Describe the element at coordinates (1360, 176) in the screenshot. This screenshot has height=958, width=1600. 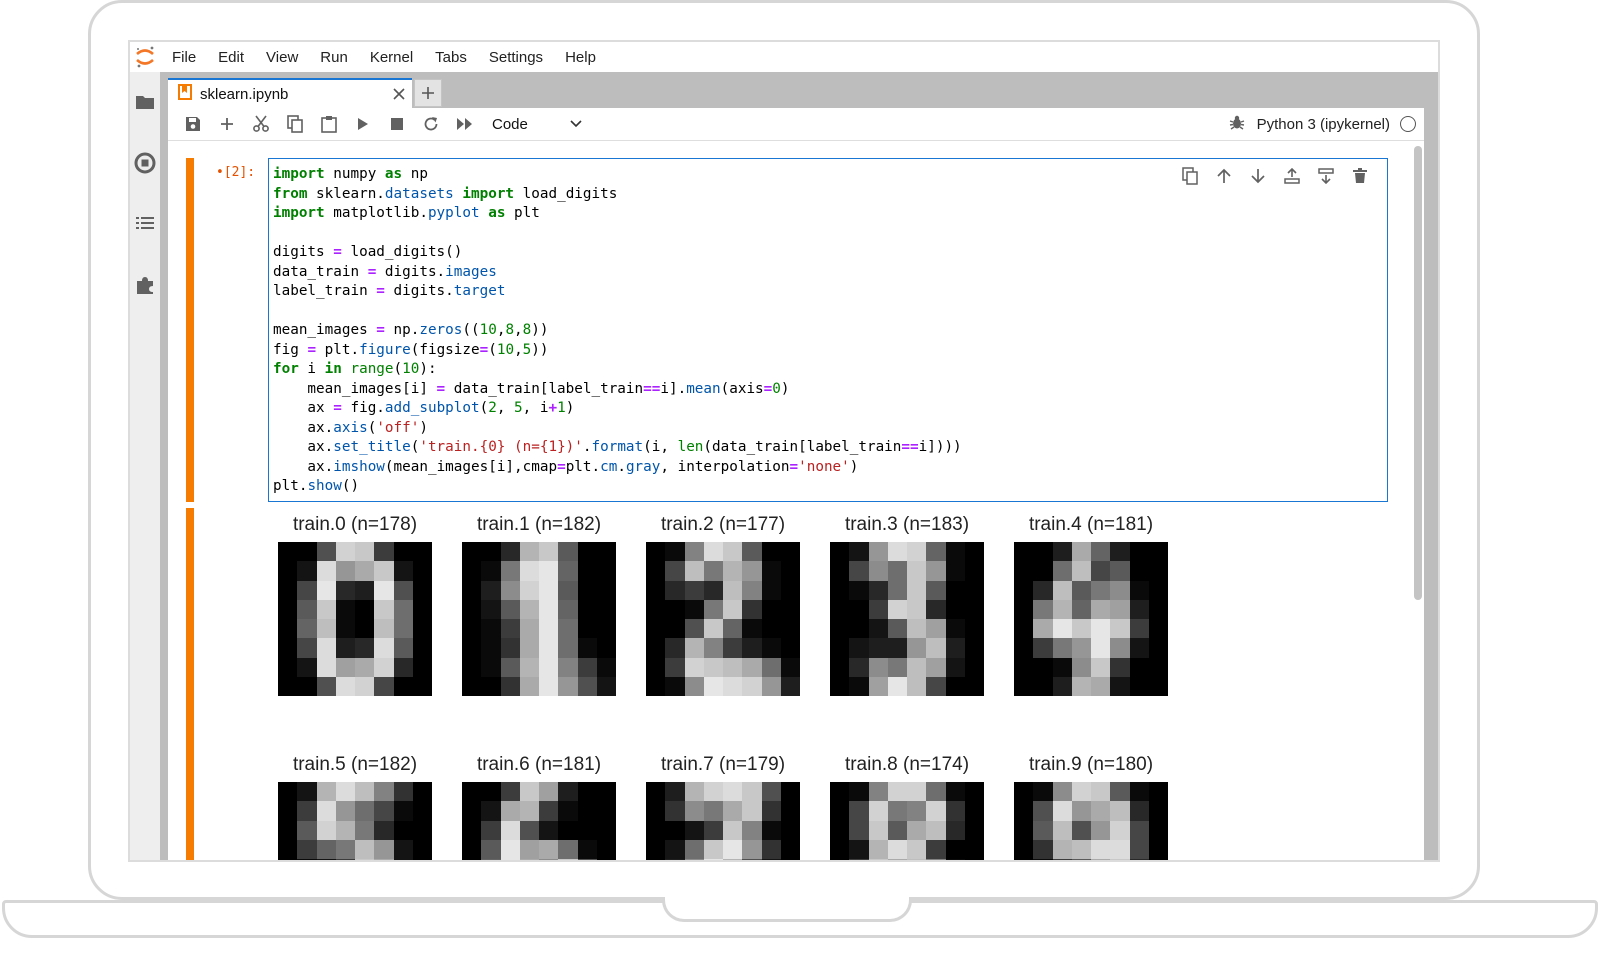
I see `delete-cell-button` at that location.